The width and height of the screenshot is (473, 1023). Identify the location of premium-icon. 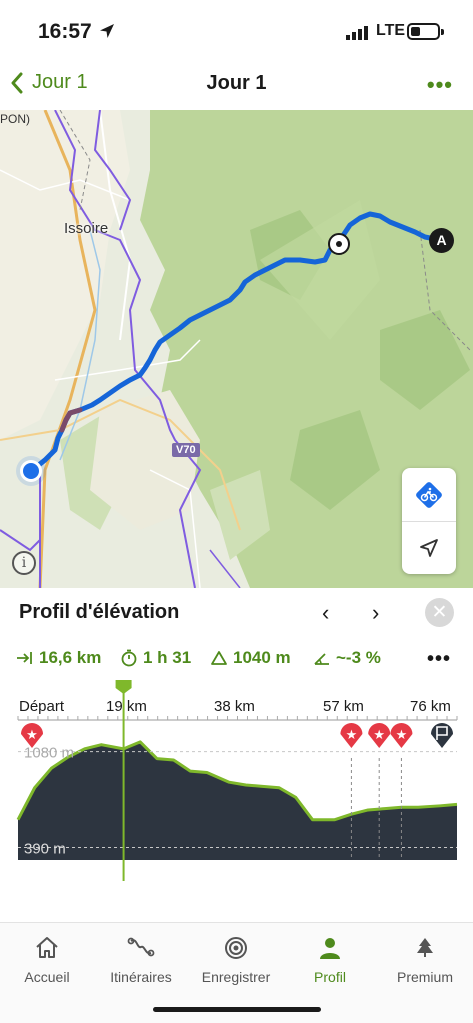
(425, 947).